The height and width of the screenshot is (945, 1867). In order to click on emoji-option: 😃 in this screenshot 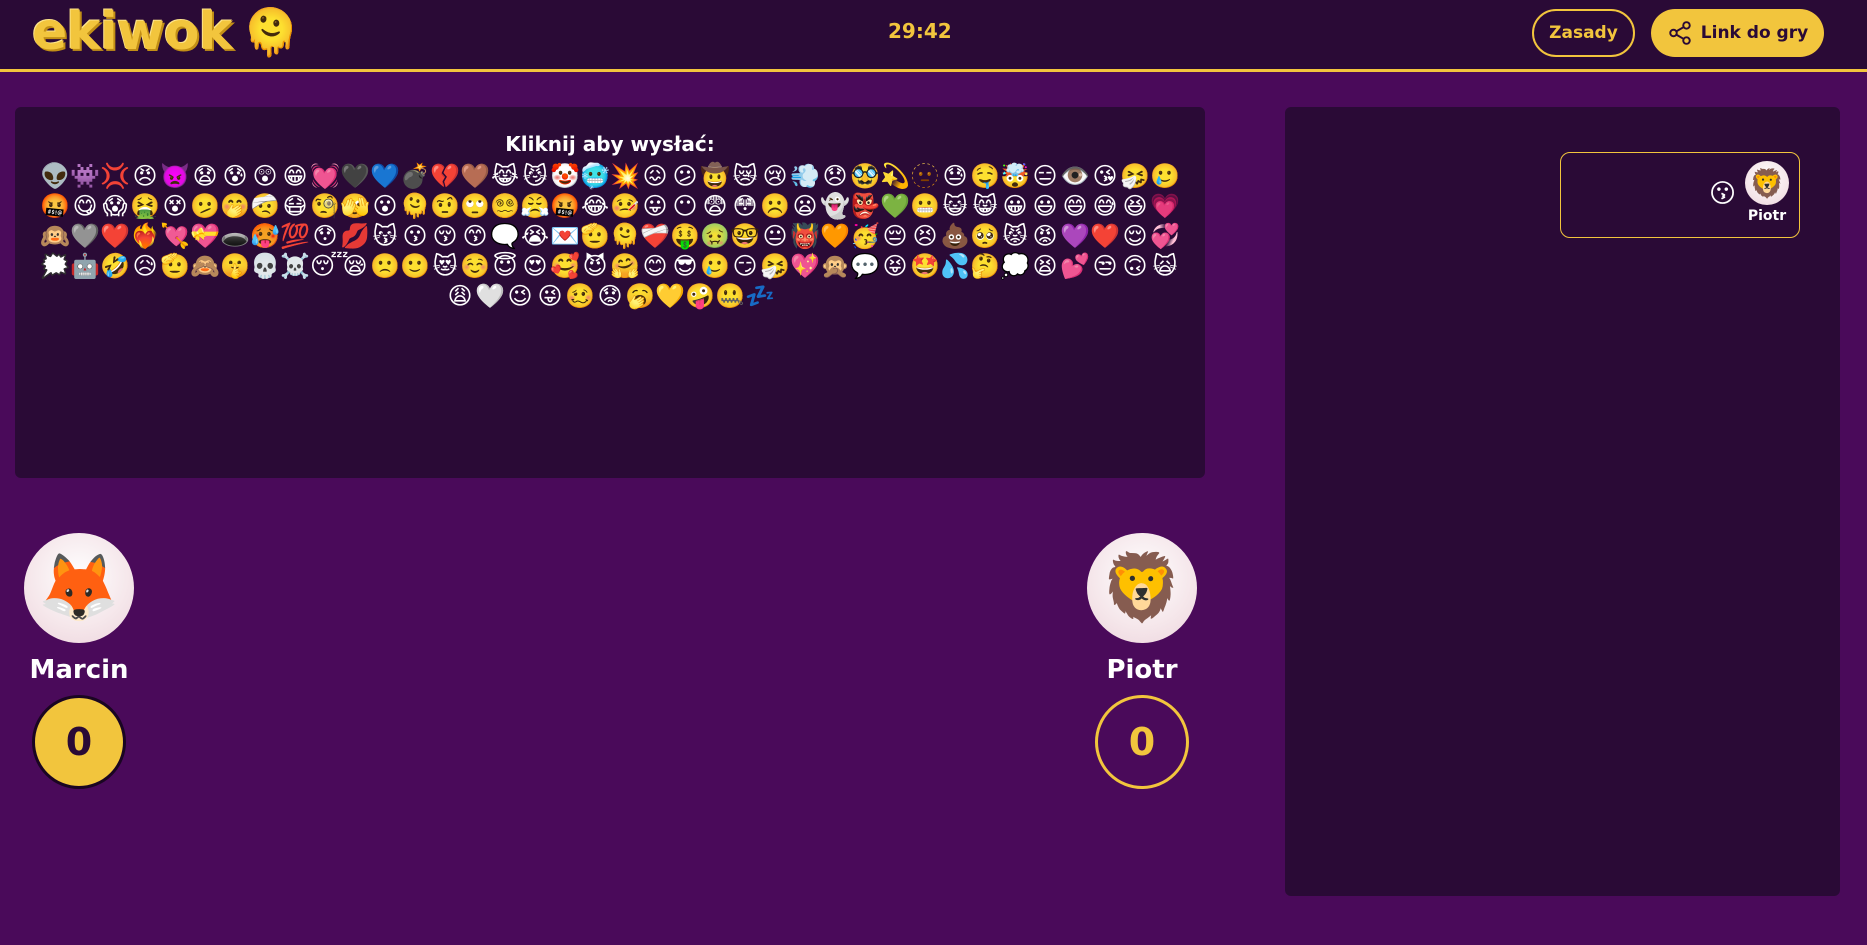, I will do `click(1045, 206)`.